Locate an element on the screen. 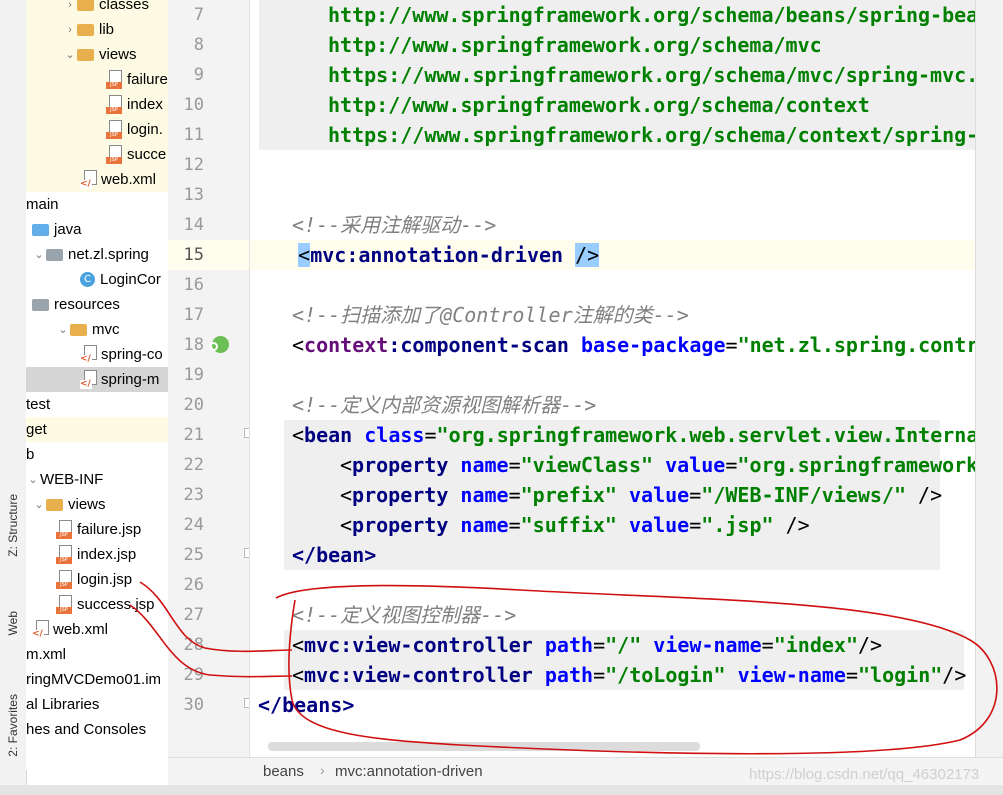 The width and height of the screenshot is (1003, 795). tree-item: JSP index.jsp is located at coordinates (97, 554).